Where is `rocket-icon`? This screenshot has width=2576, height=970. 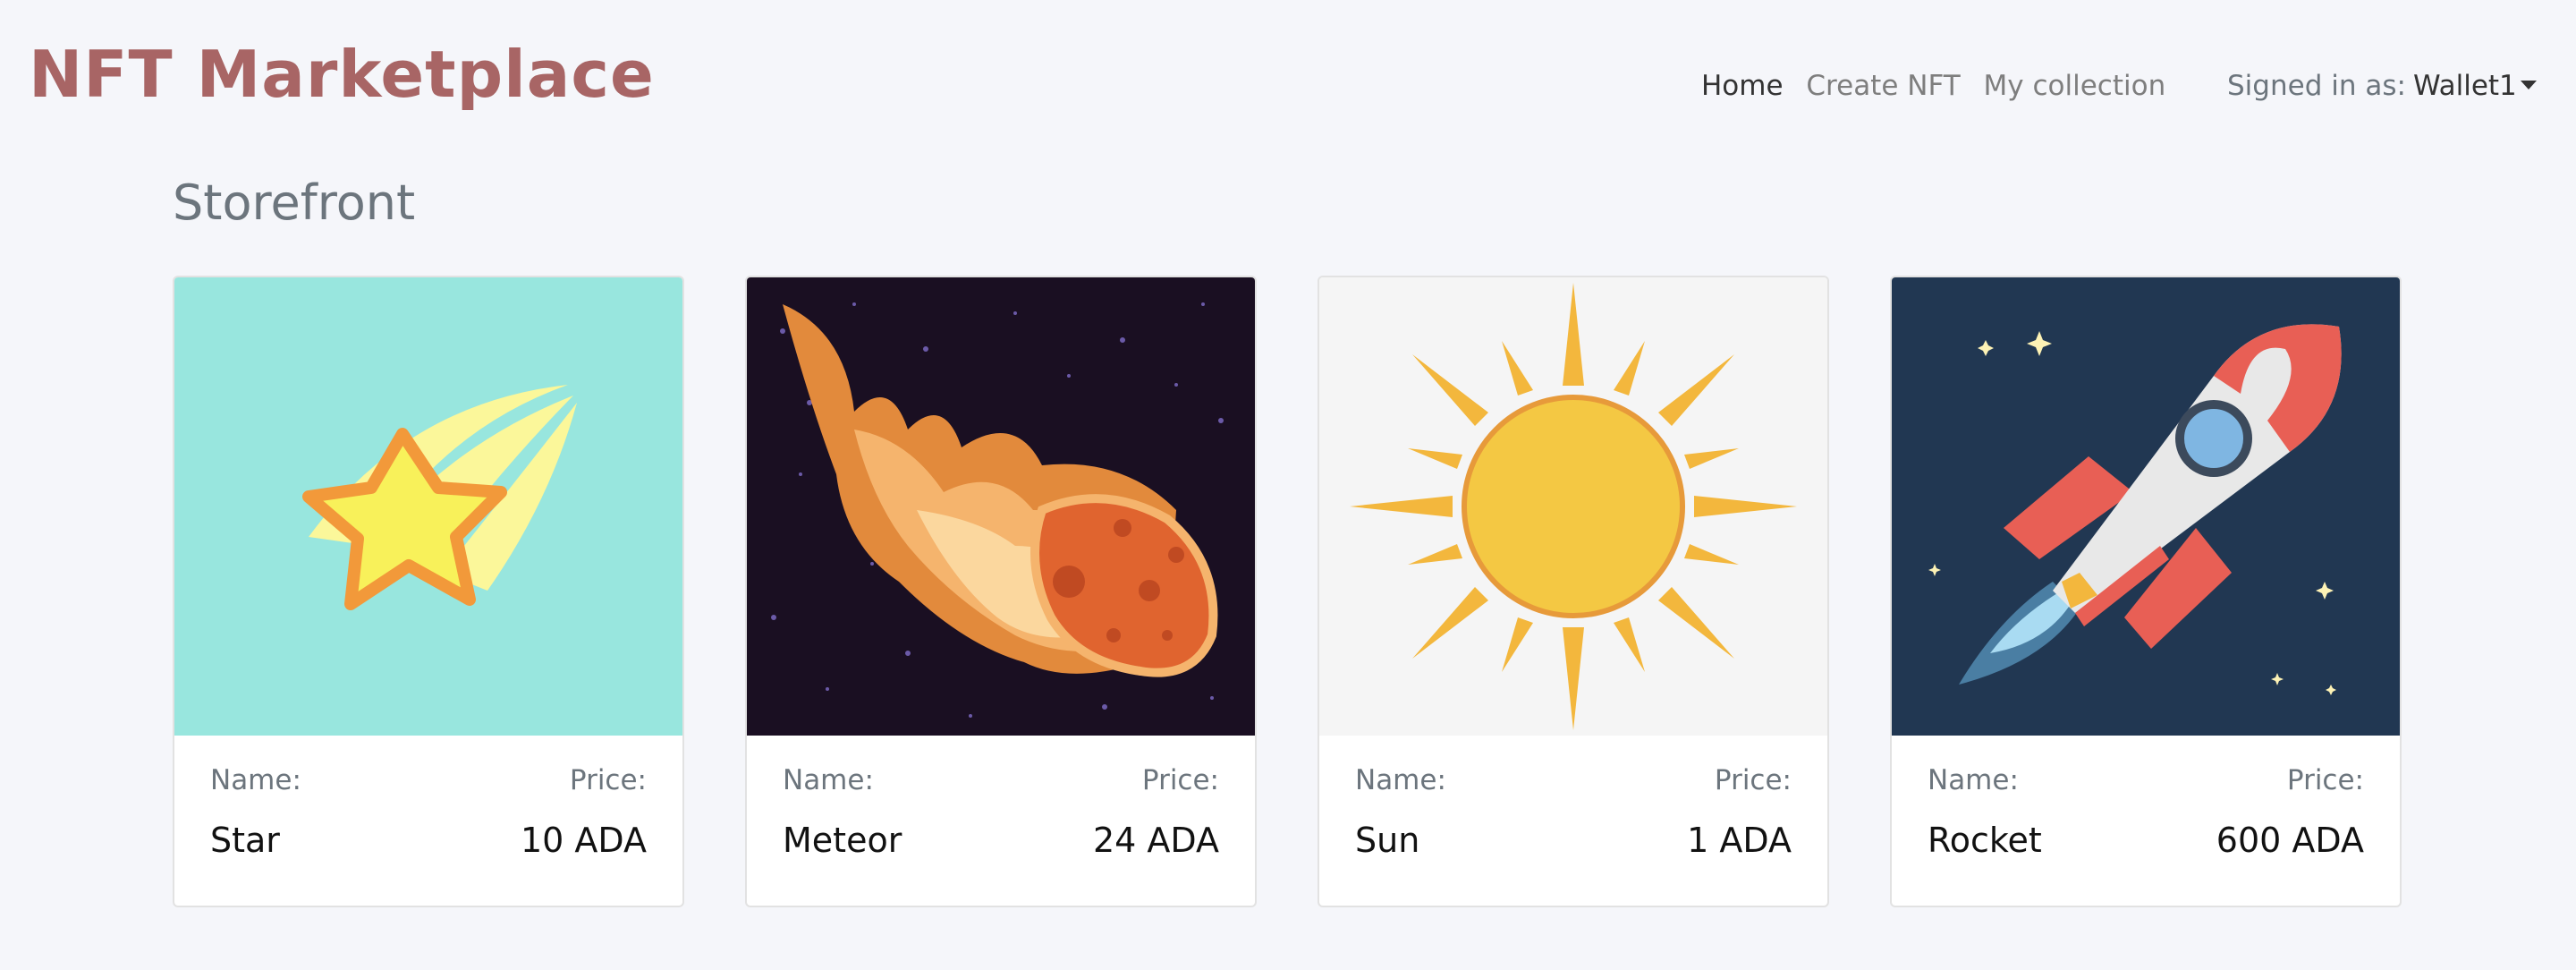 rocket-icon is located at coordinates (2146, 506).